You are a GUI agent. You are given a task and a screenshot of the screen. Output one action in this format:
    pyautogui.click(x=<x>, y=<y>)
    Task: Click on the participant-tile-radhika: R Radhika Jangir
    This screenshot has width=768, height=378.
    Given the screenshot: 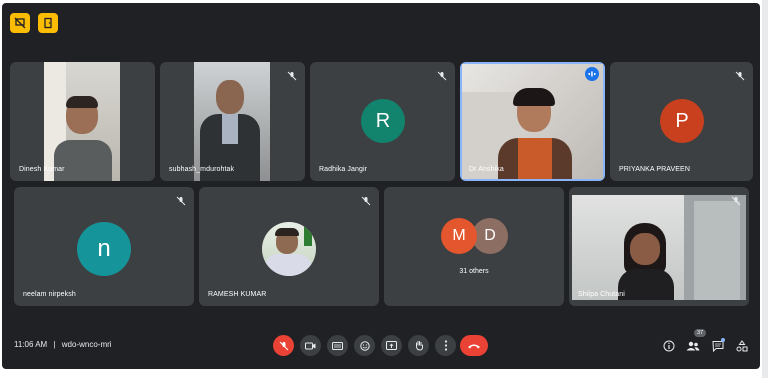 What is the action you would take?
    pyautogui.click(x=382, y=121)
    